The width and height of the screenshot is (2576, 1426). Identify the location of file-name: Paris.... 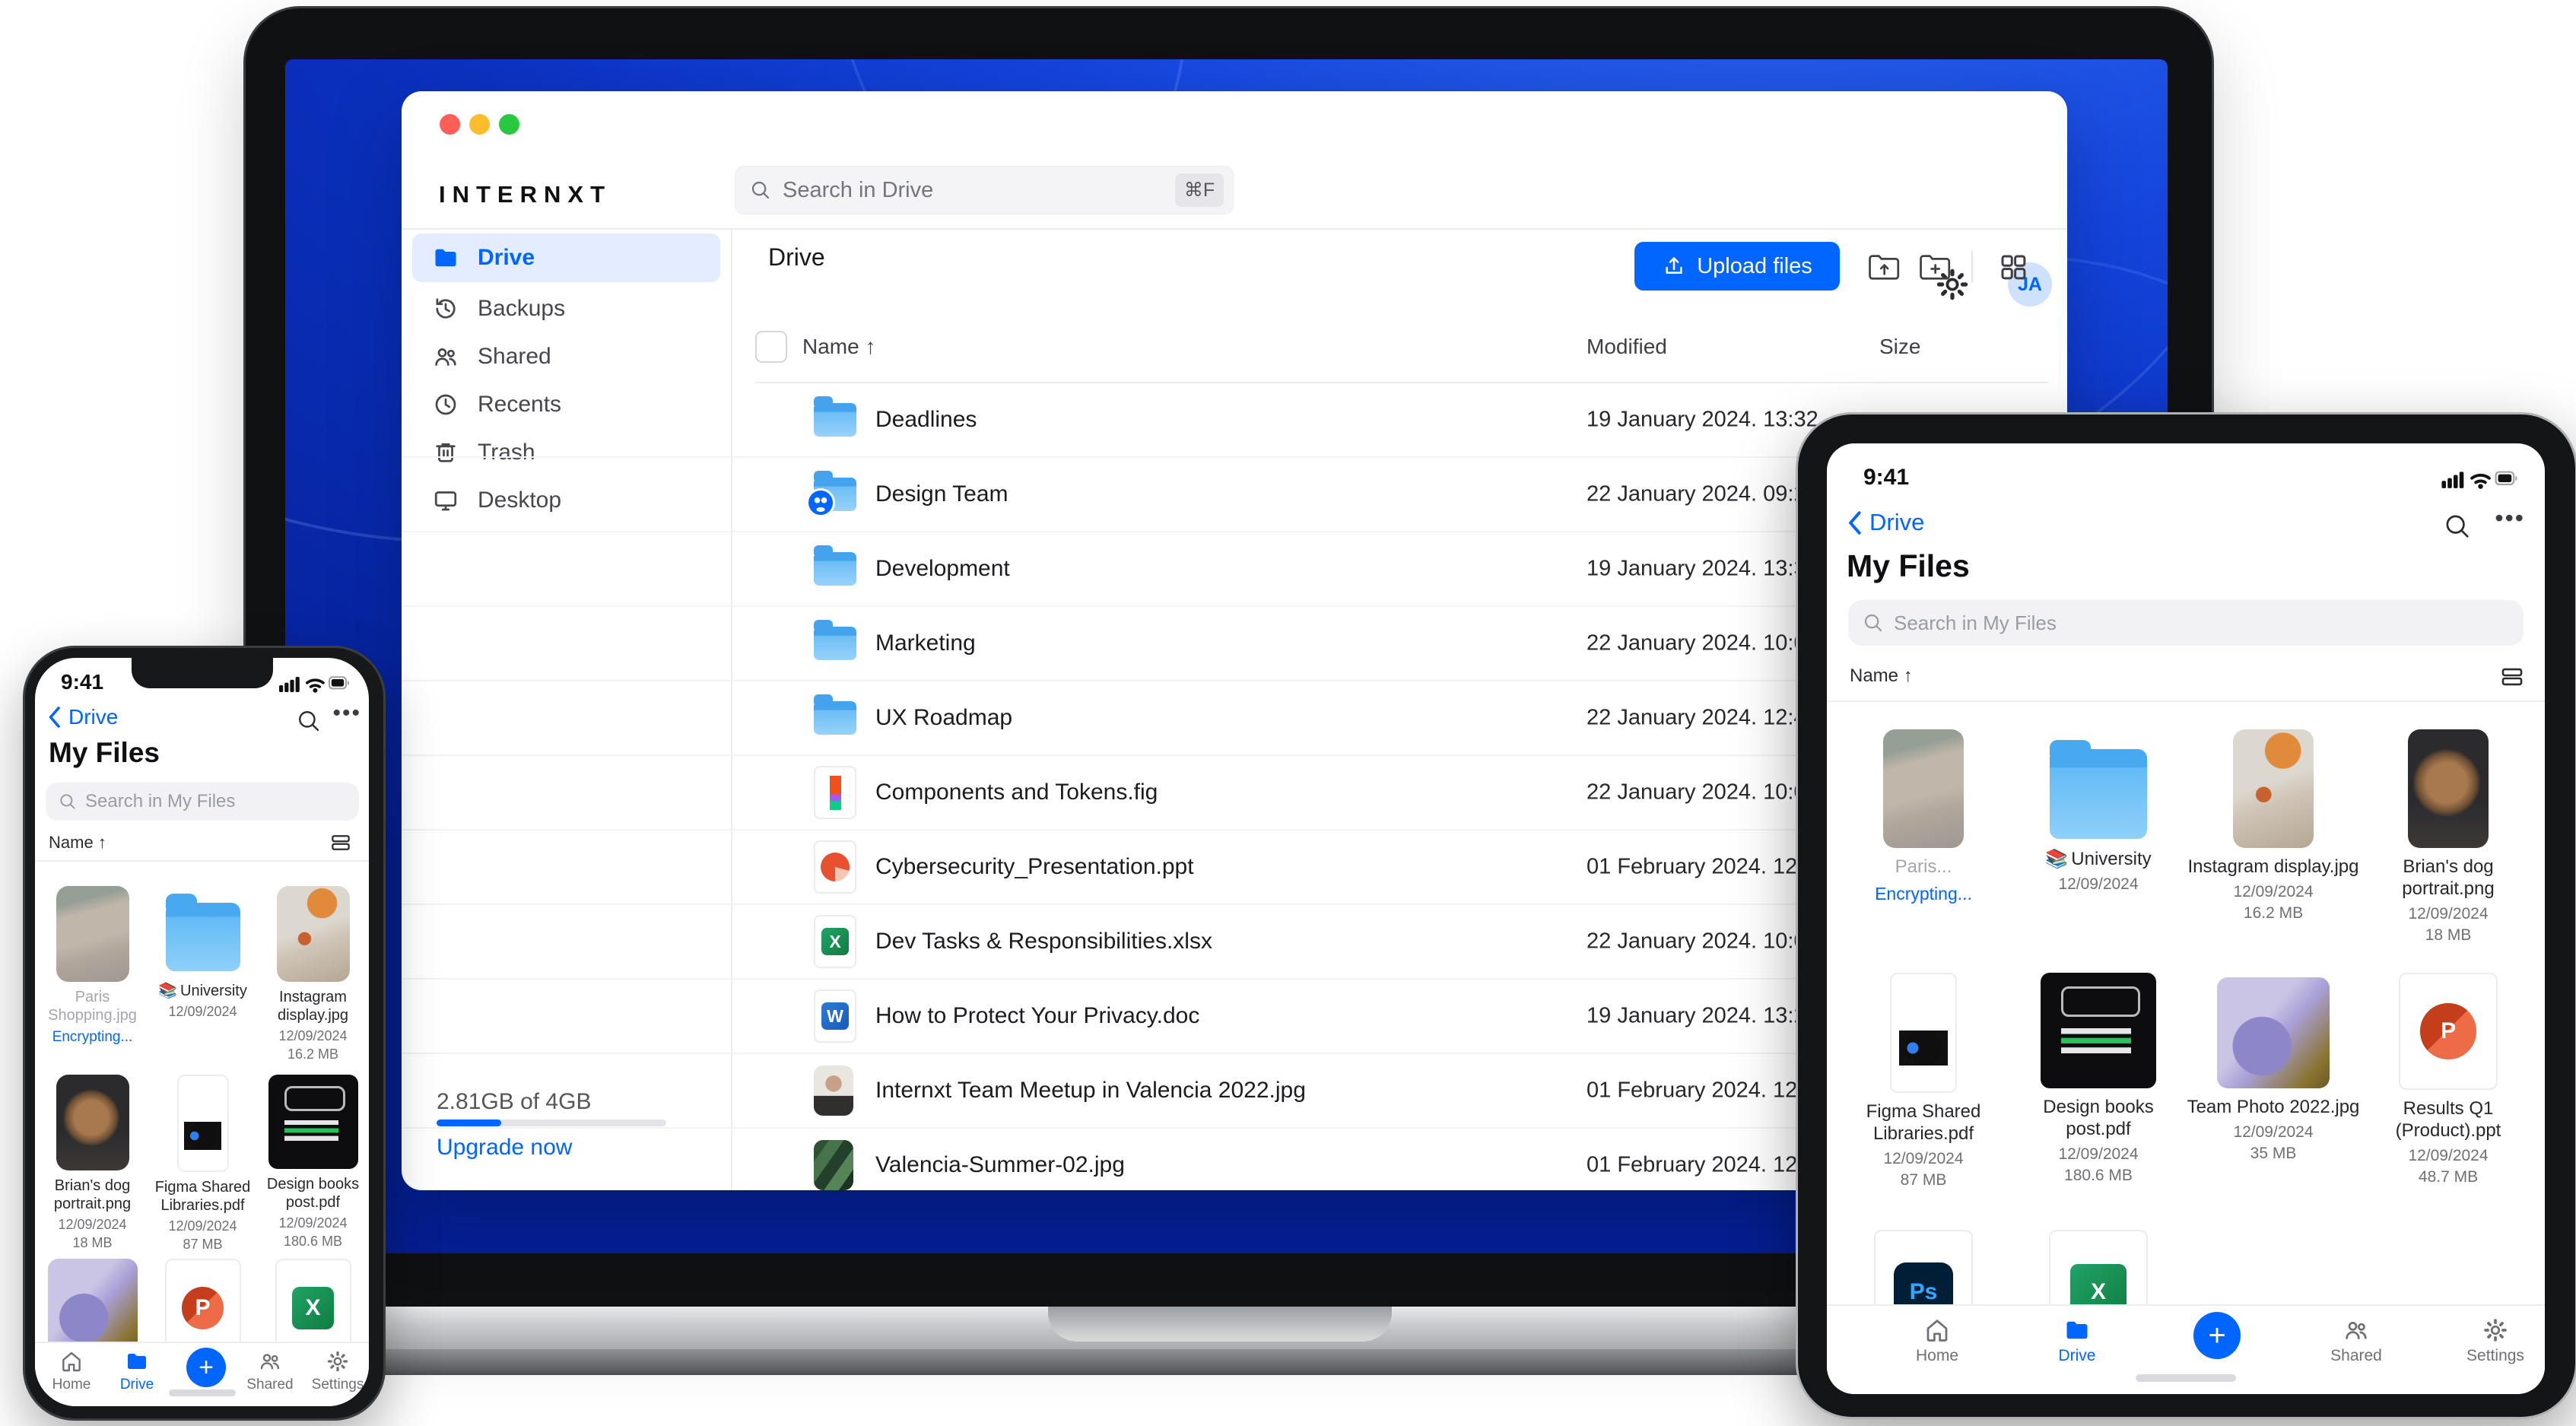
(1923, 866).